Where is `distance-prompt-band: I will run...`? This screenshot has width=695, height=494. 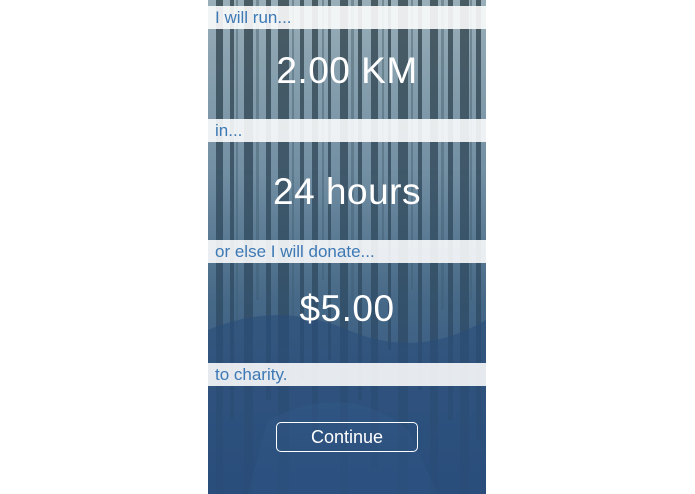
distance-prompt-band: I will run... is located at coordinates (347, 17).